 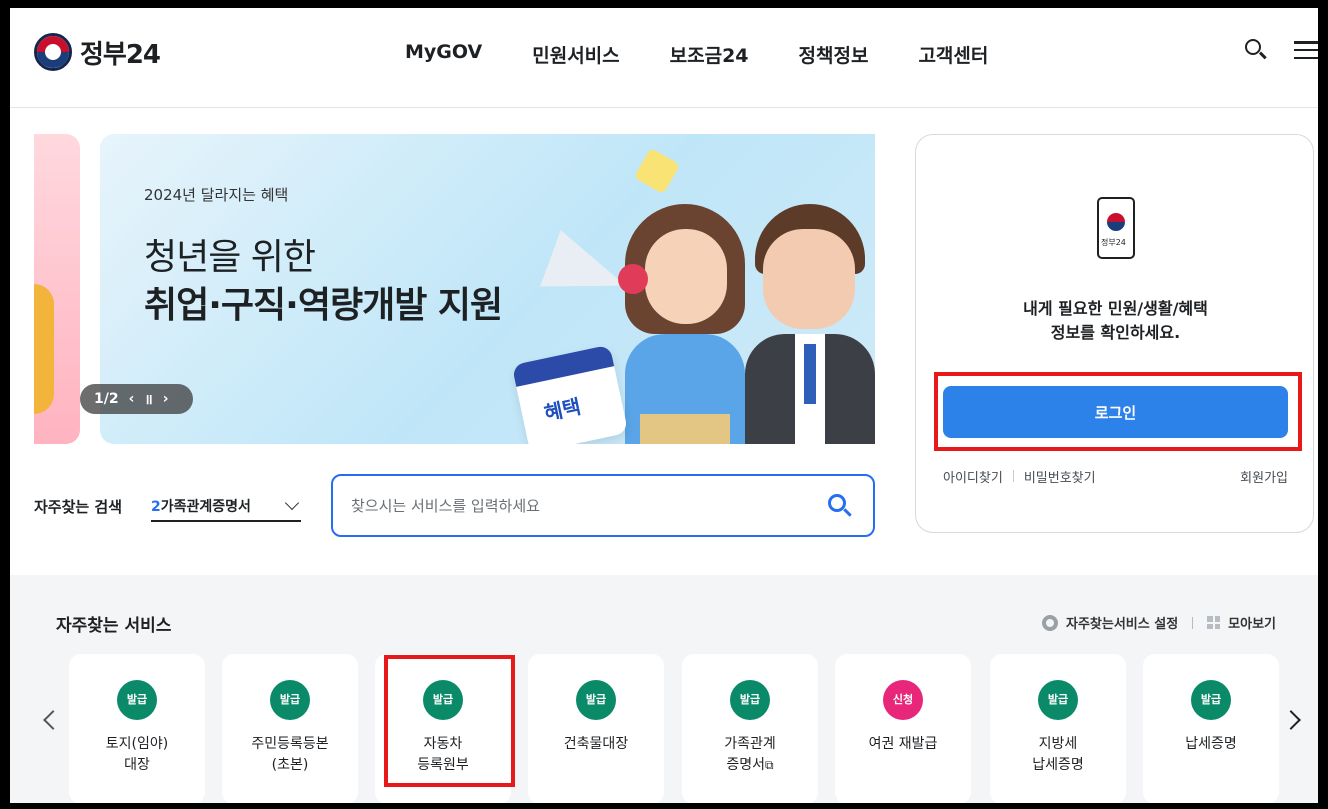 What do you see at coordinates (903, 700) in the screenshot?
I see `apply-badge: 신청` at bounding box center [903, 700].